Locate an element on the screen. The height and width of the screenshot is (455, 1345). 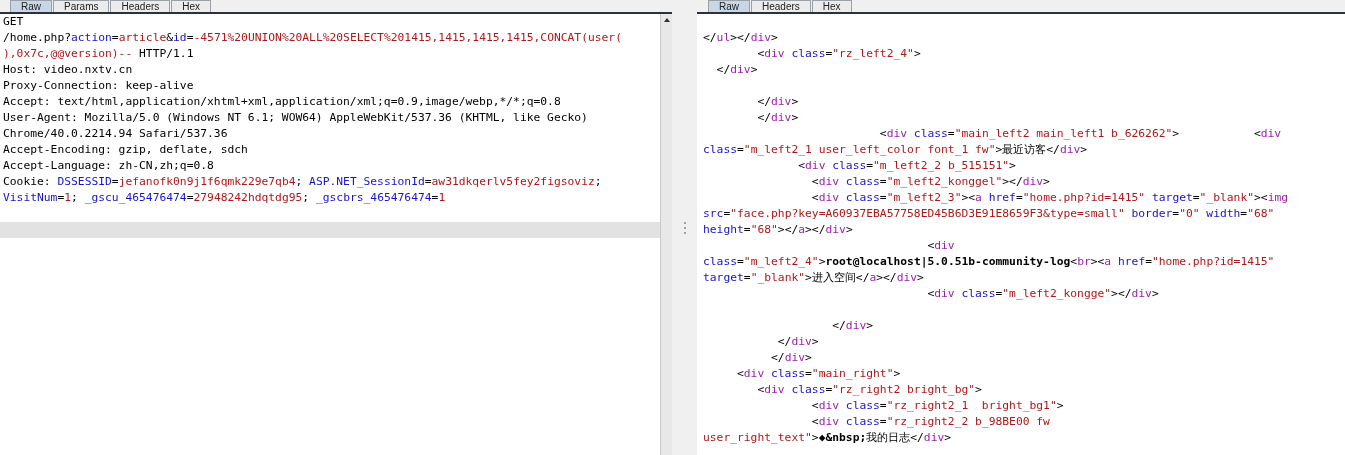
tab: Params is located at coordinates (81, 6).